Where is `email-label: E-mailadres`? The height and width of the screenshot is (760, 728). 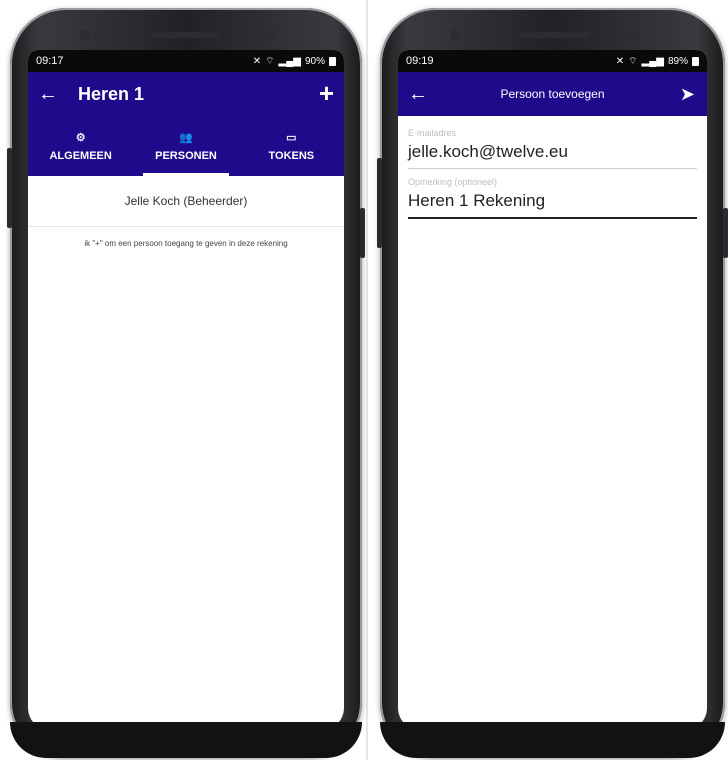 email-label: E-mailadres is located at coordinates (432, 133).